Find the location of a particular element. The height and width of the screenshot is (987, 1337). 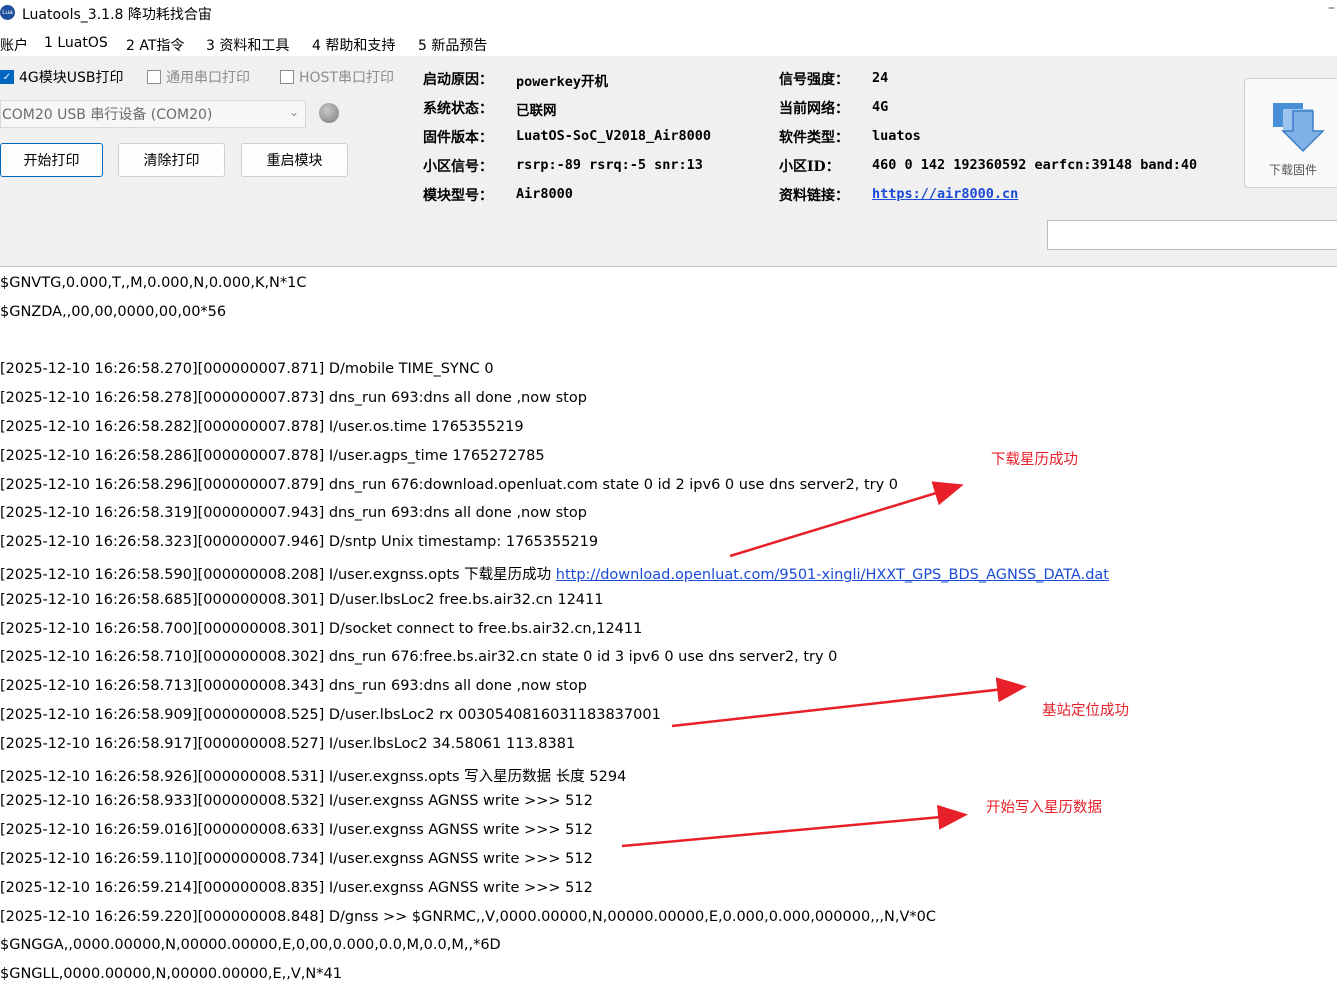

port-select: COM20 USB 串行设备 (COM20) ⌄ is located at coordinates (153, 114).